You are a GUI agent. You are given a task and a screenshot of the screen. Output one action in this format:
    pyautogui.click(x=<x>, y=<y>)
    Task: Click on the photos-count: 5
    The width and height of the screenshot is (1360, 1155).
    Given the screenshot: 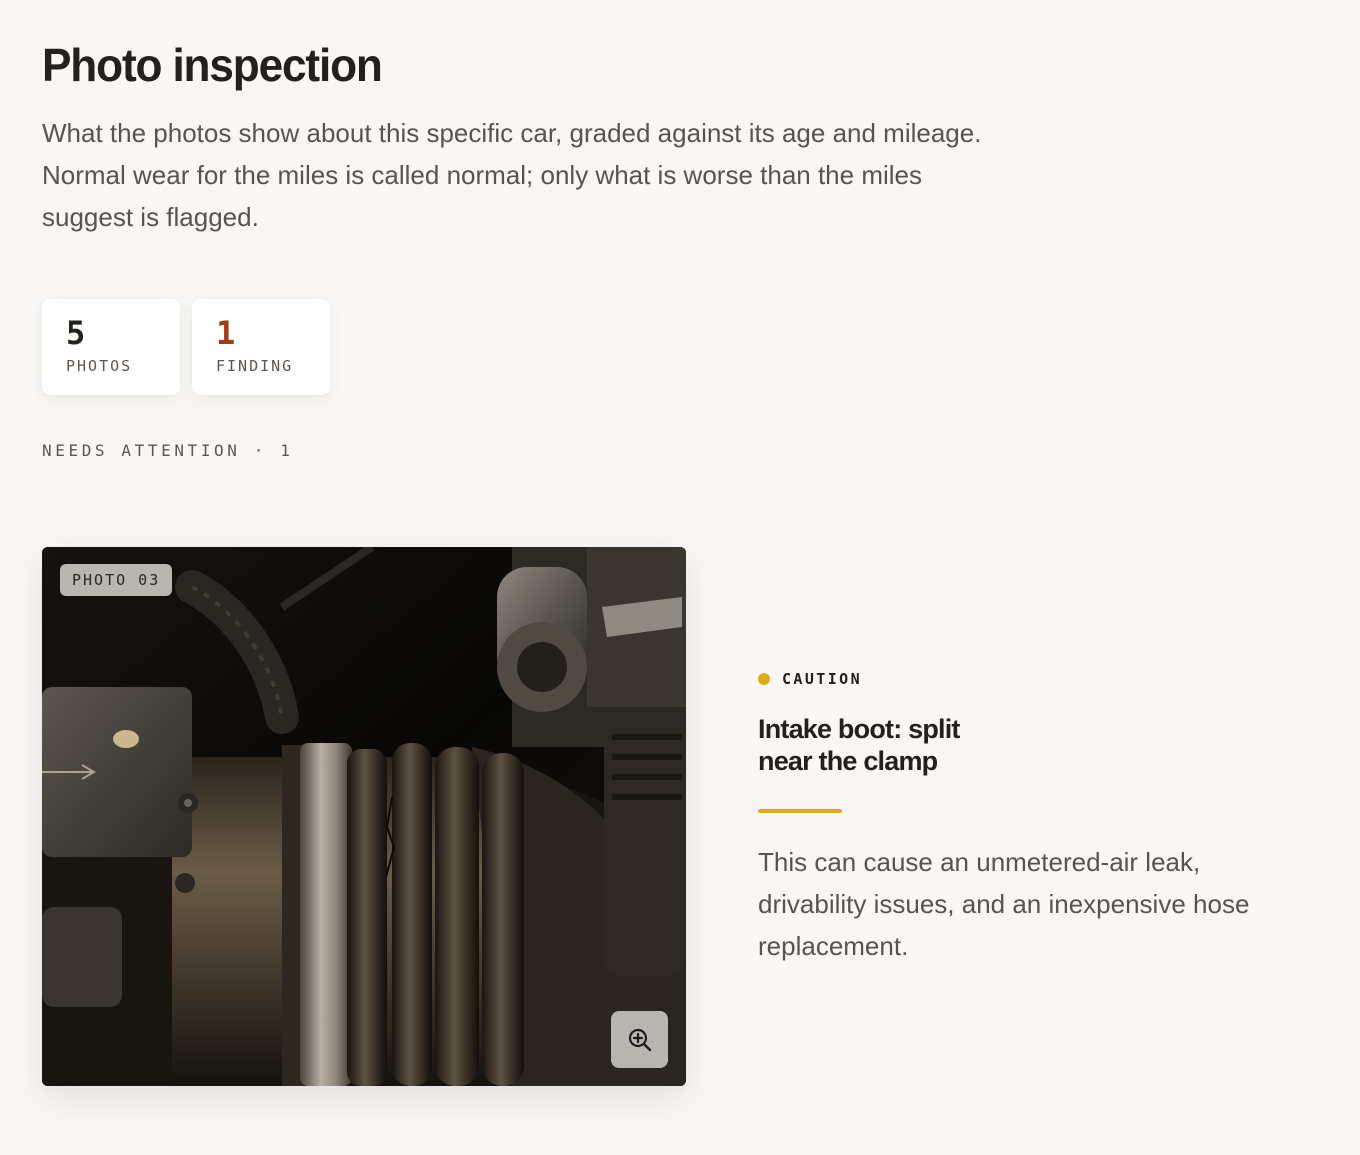 What is the action you would take?
    pyautogui.click(x=76, y=333)
    